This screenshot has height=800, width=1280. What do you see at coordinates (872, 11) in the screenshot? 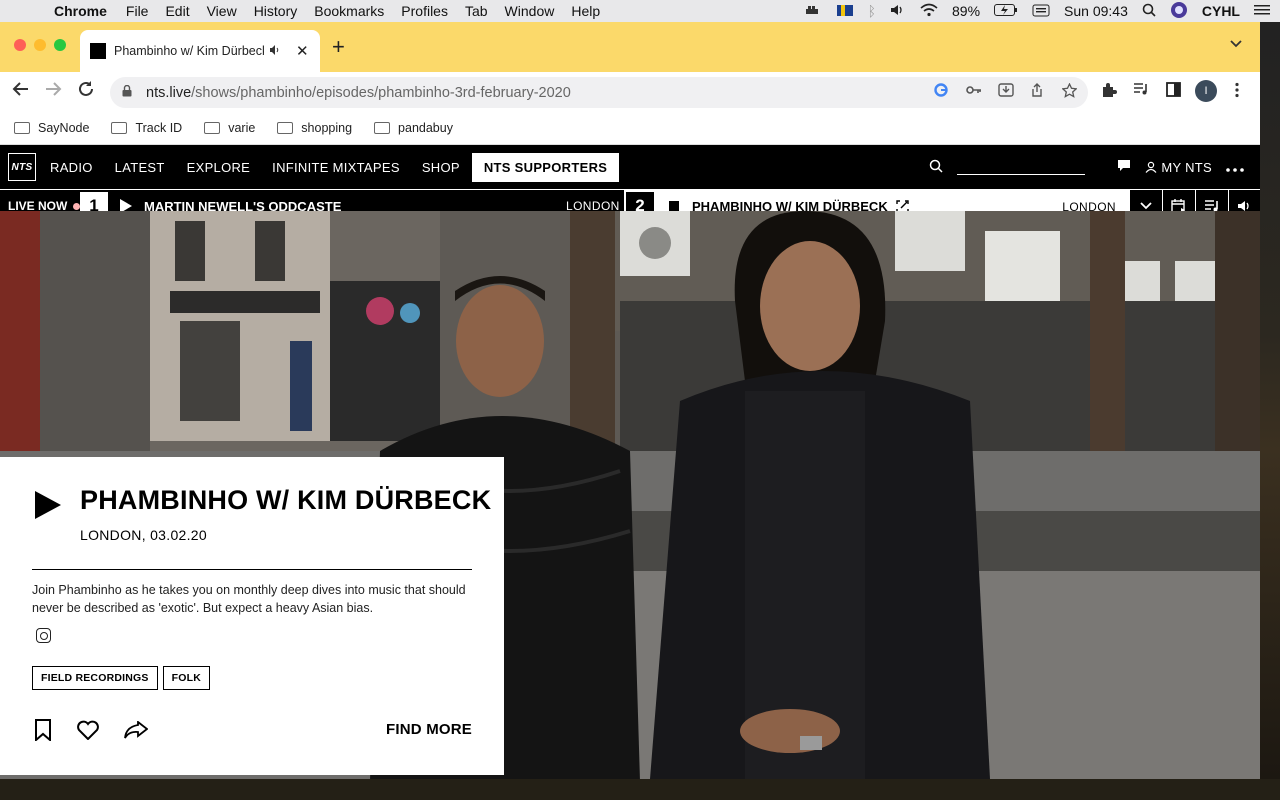
I see `bluetooth-icon: ᛒ` at bounding box center [872, 11].